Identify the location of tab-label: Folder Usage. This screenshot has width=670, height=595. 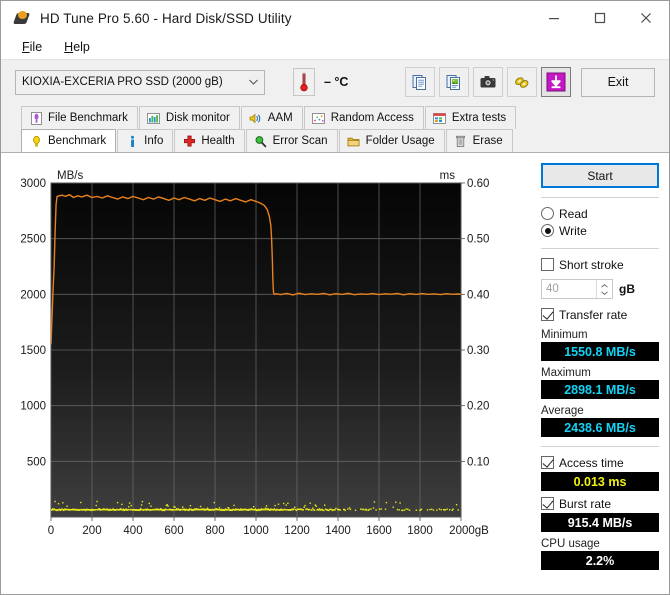
(400, 141).